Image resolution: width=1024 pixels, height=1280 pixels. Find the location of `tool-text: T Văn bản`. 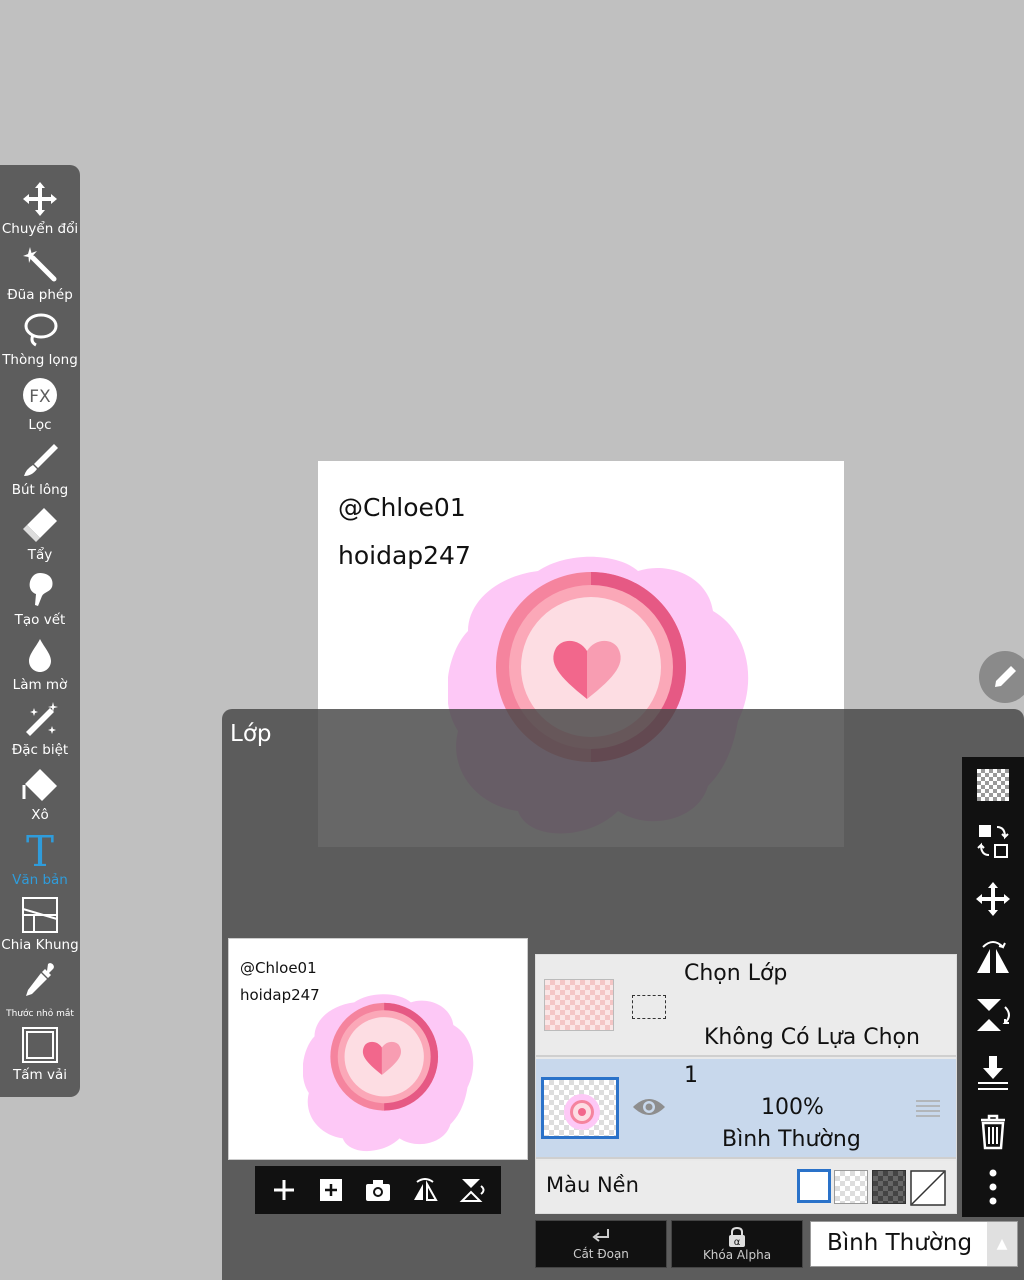

tool-text: T Văn bản is located at coordinates (40, 860).